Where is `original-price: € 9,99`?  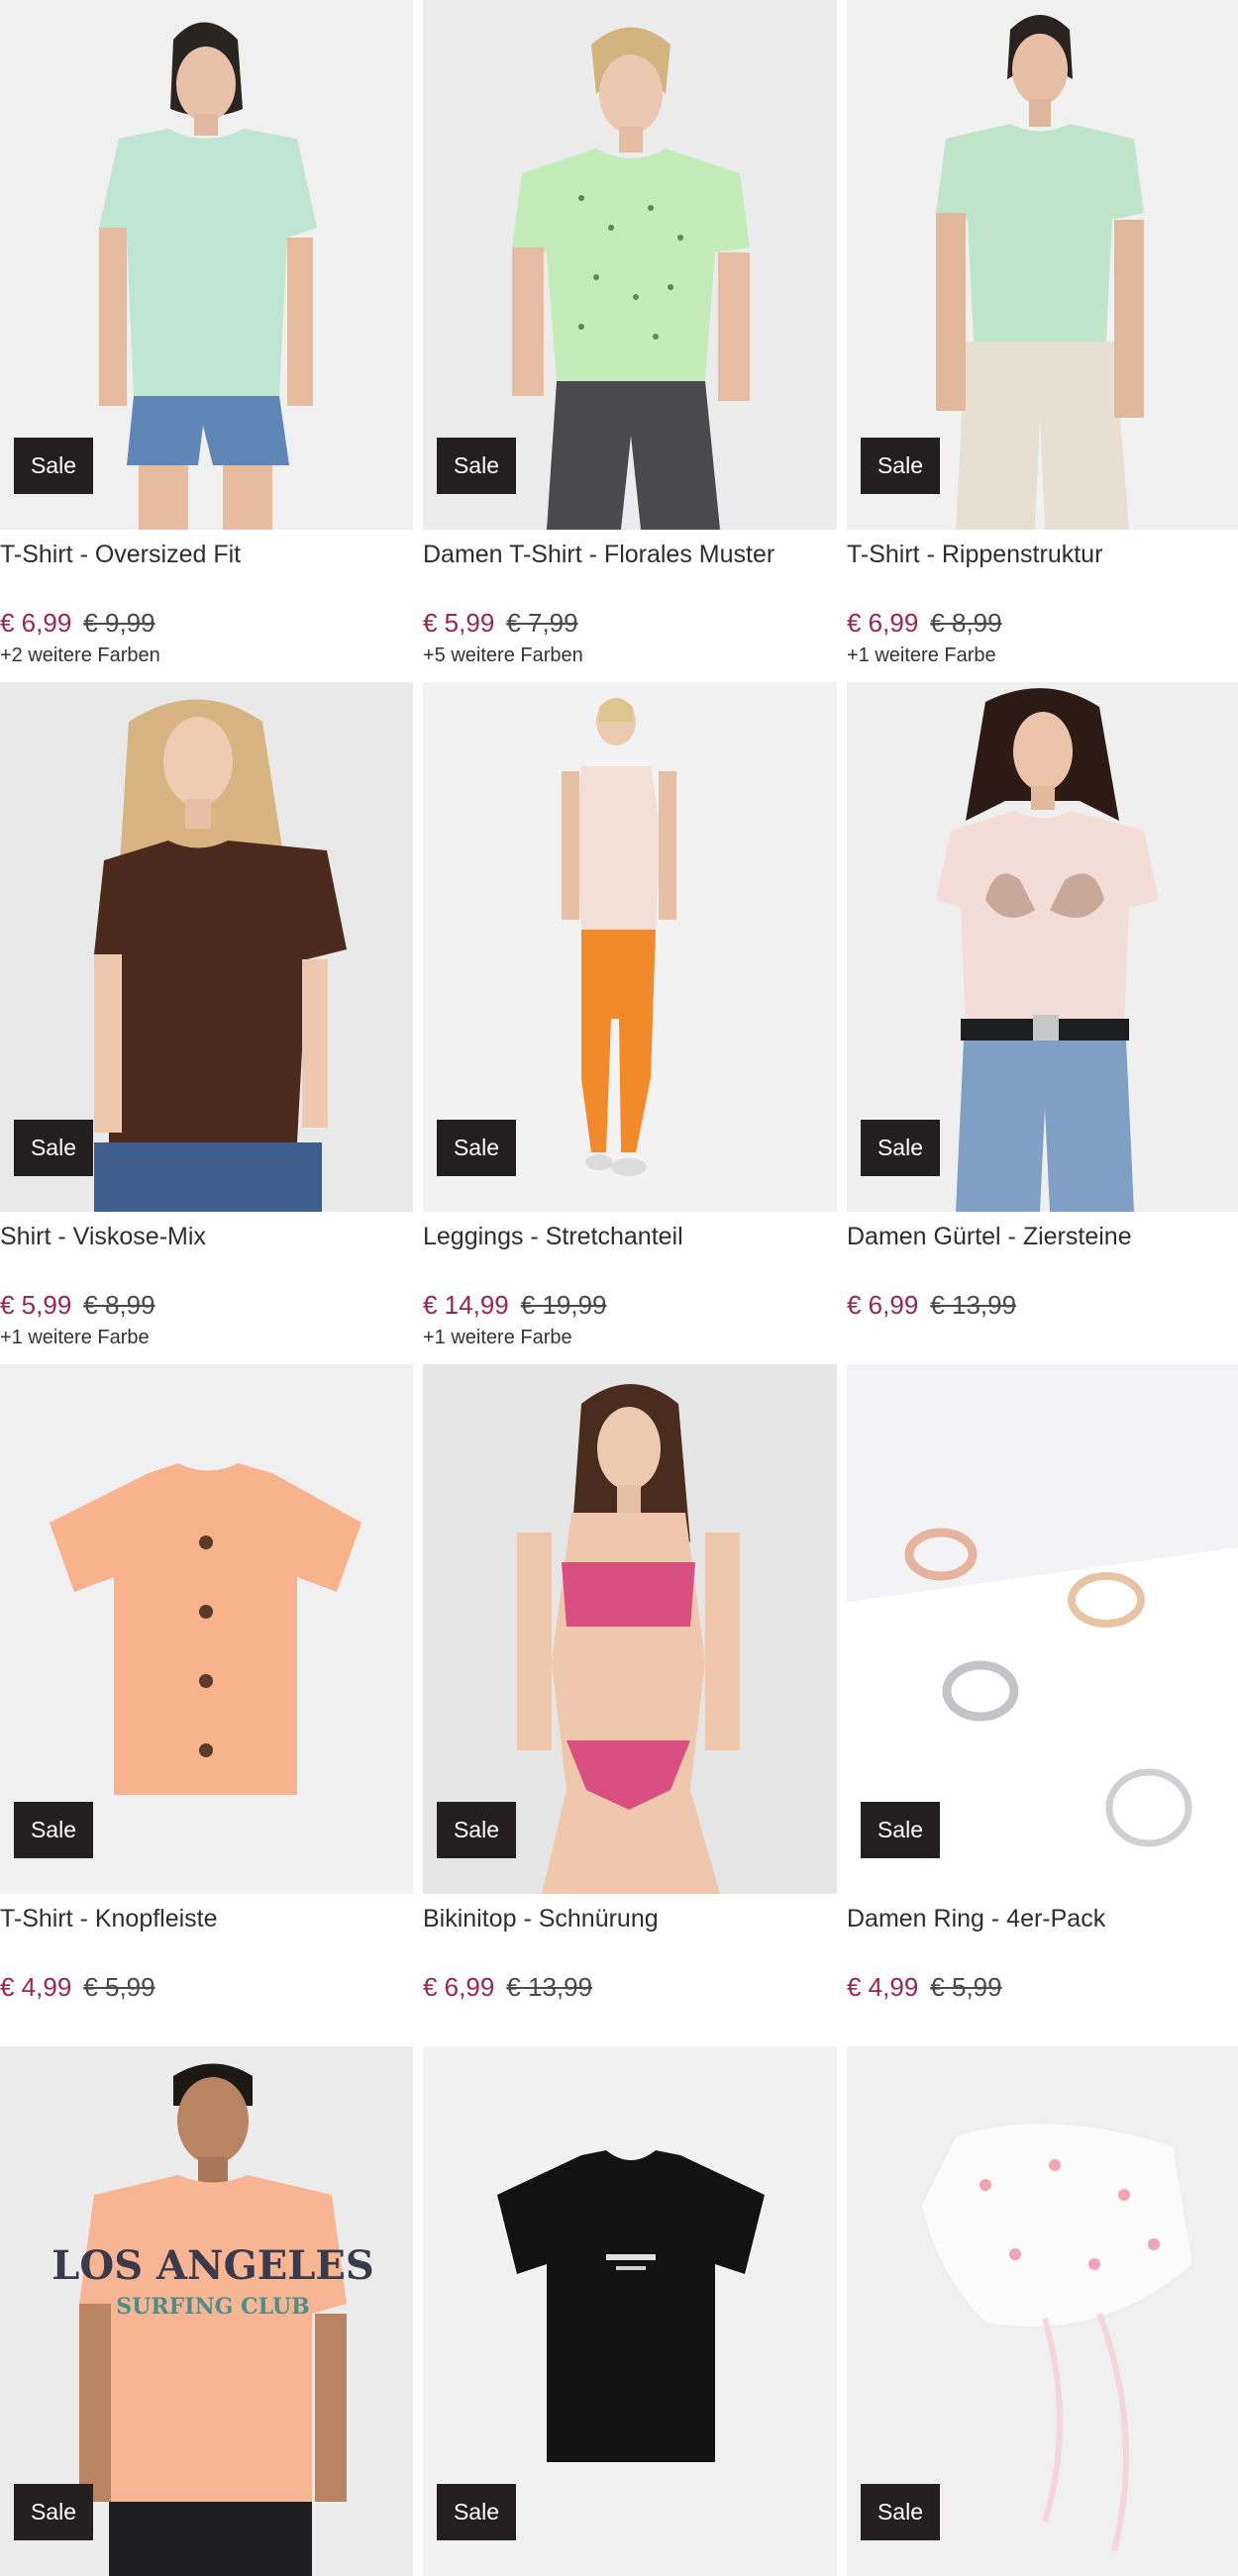
original-price: € 9,99 is located at coordinates (119, 623).